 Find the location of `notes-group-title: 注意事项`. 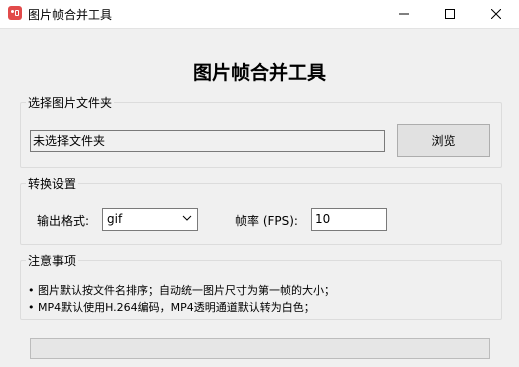

notes-group-title: 注意事项 is located at coordinates (52, 260).